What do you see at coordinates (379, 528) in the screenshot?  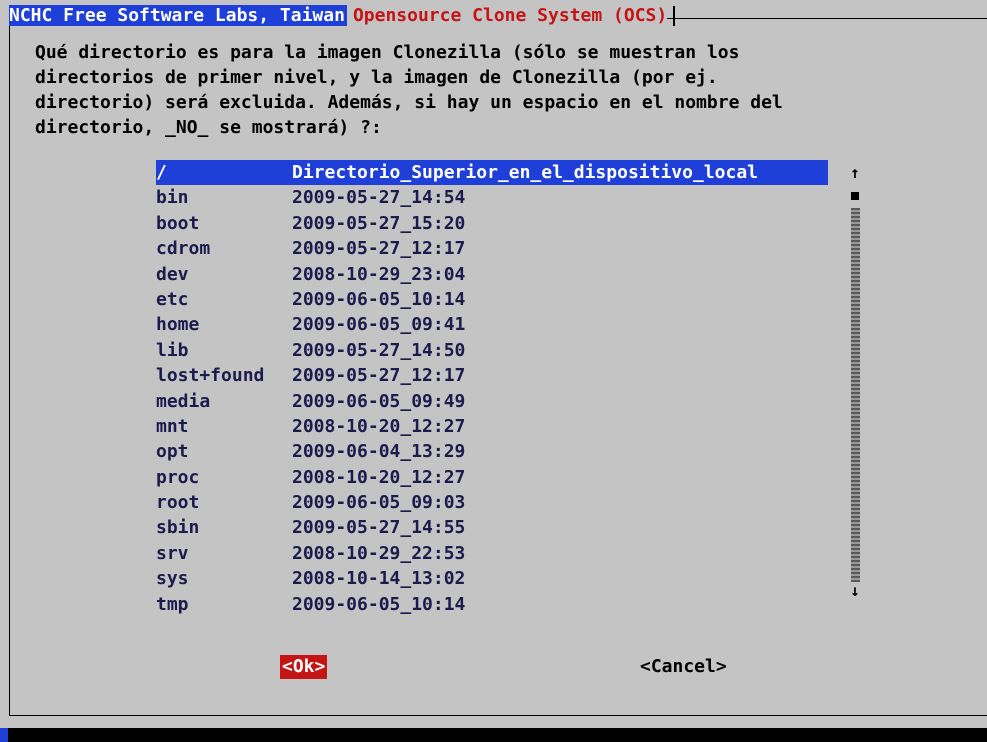 I see `directory-date: 2009-05-27_14:55` at bounding box center [379, 528].